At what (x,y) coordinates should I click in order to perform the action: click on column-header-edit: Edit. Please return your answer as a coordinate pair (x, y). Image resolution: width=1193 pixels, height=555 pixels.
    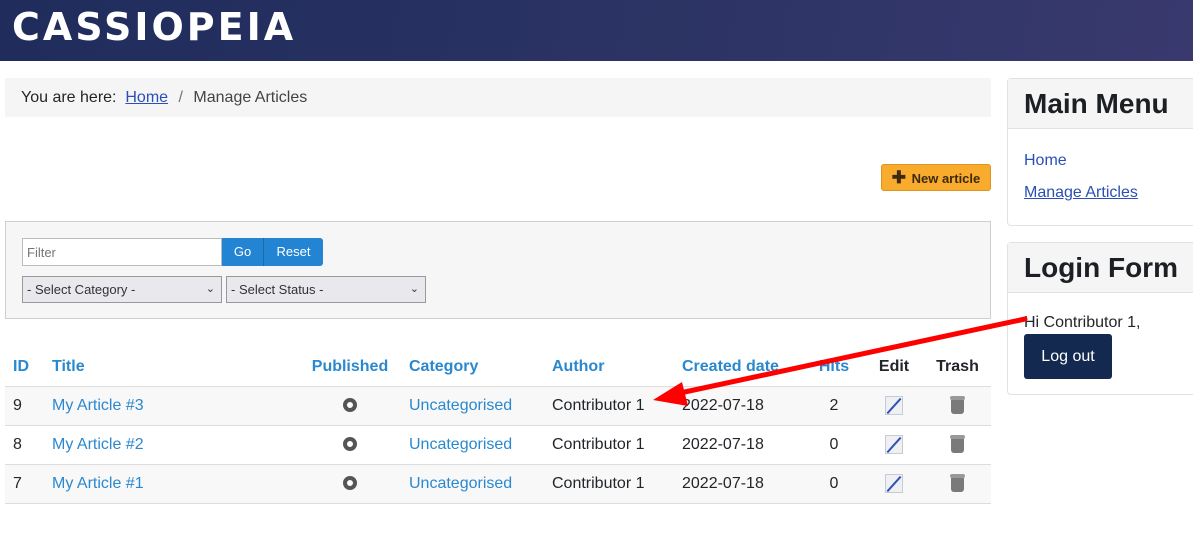
    Looking at the image, I should click on (894, 368).